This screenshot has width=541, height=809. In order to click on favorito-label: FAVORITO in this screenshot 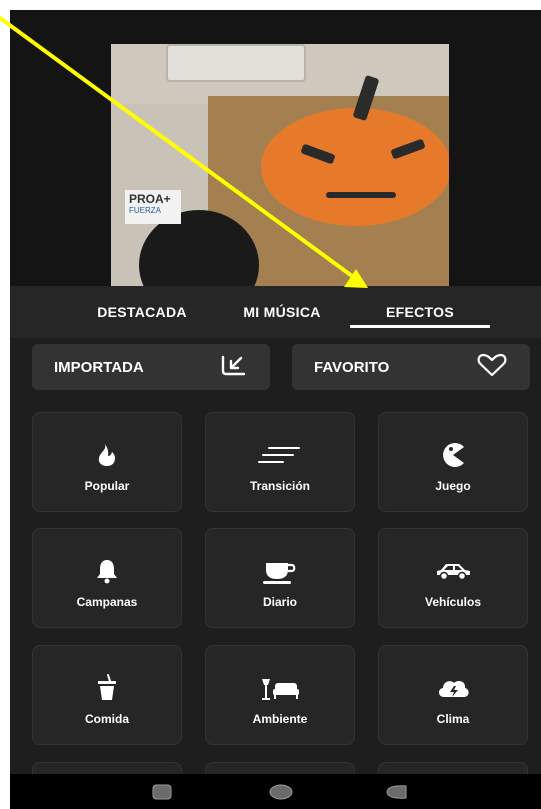, I will do `click(352, 367)`.